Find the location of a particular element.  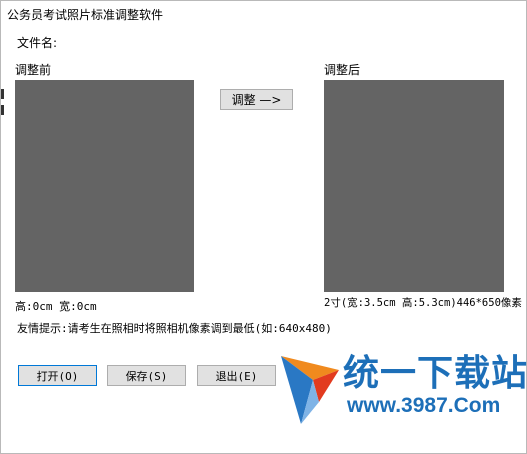

adjust-button: 调整 —> is located at coordinates (256, 99).